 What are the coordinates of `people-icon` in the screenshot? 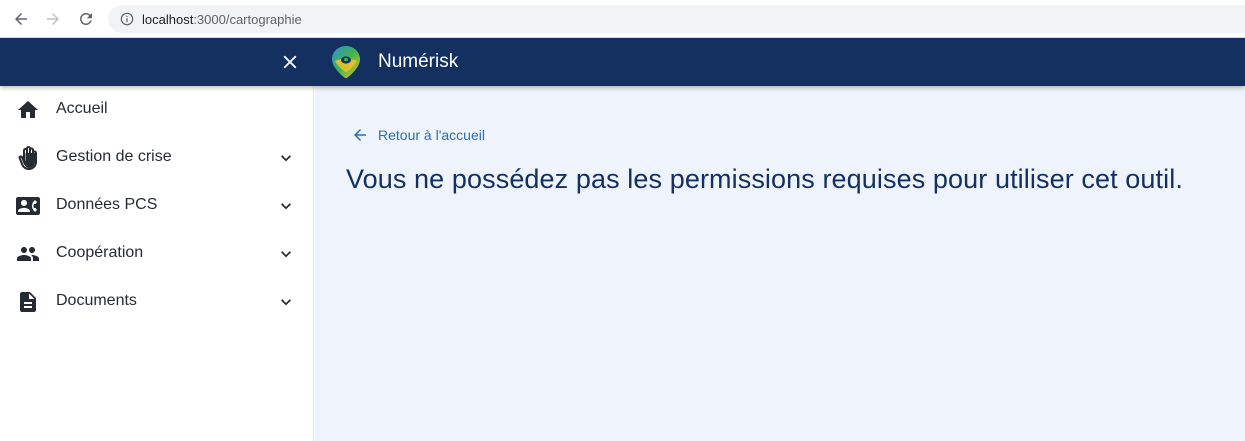 It's located at (28, 254).